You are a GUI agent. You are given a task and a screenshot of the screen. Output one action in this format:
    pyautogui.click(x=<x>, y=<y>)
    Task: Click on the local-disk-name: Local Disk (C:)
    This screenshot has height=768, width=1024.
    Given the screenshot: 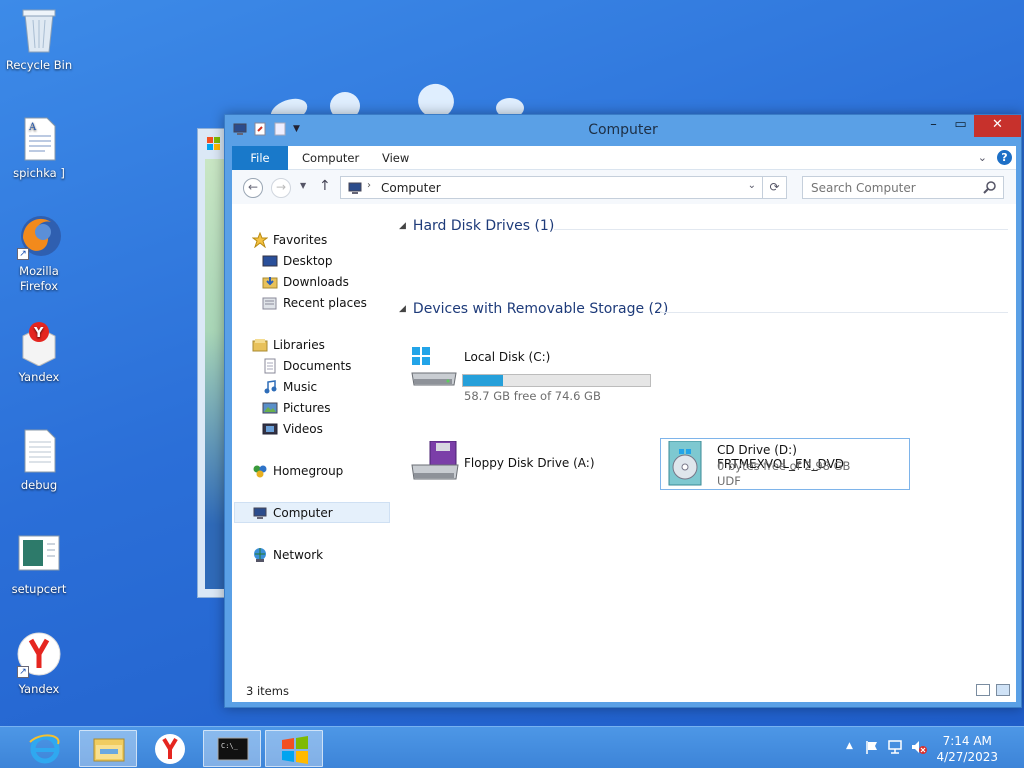 What is the action you would take?
    pyautogui.click(x=507, y=357)
    